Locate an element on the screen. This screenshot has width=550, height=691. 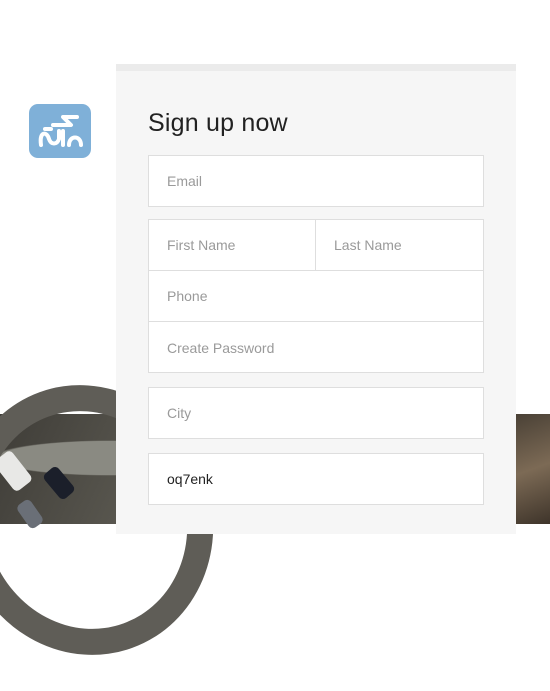
phone-field: Phone is located at coordinates (316, 296).